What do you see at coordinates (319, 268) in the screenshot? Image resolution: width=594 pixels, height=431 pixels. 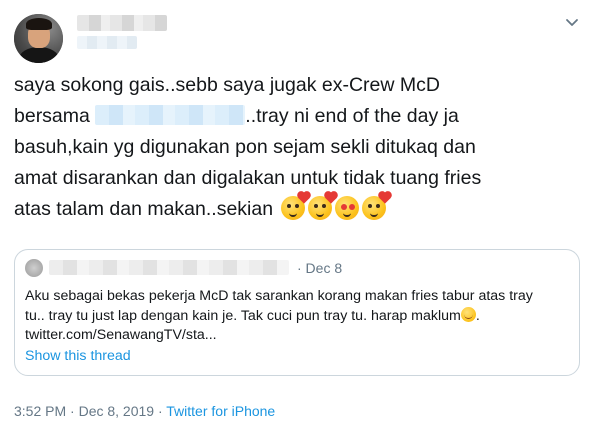 I see `quoted-date: · Dec 8` at bounding box center [319, 268].